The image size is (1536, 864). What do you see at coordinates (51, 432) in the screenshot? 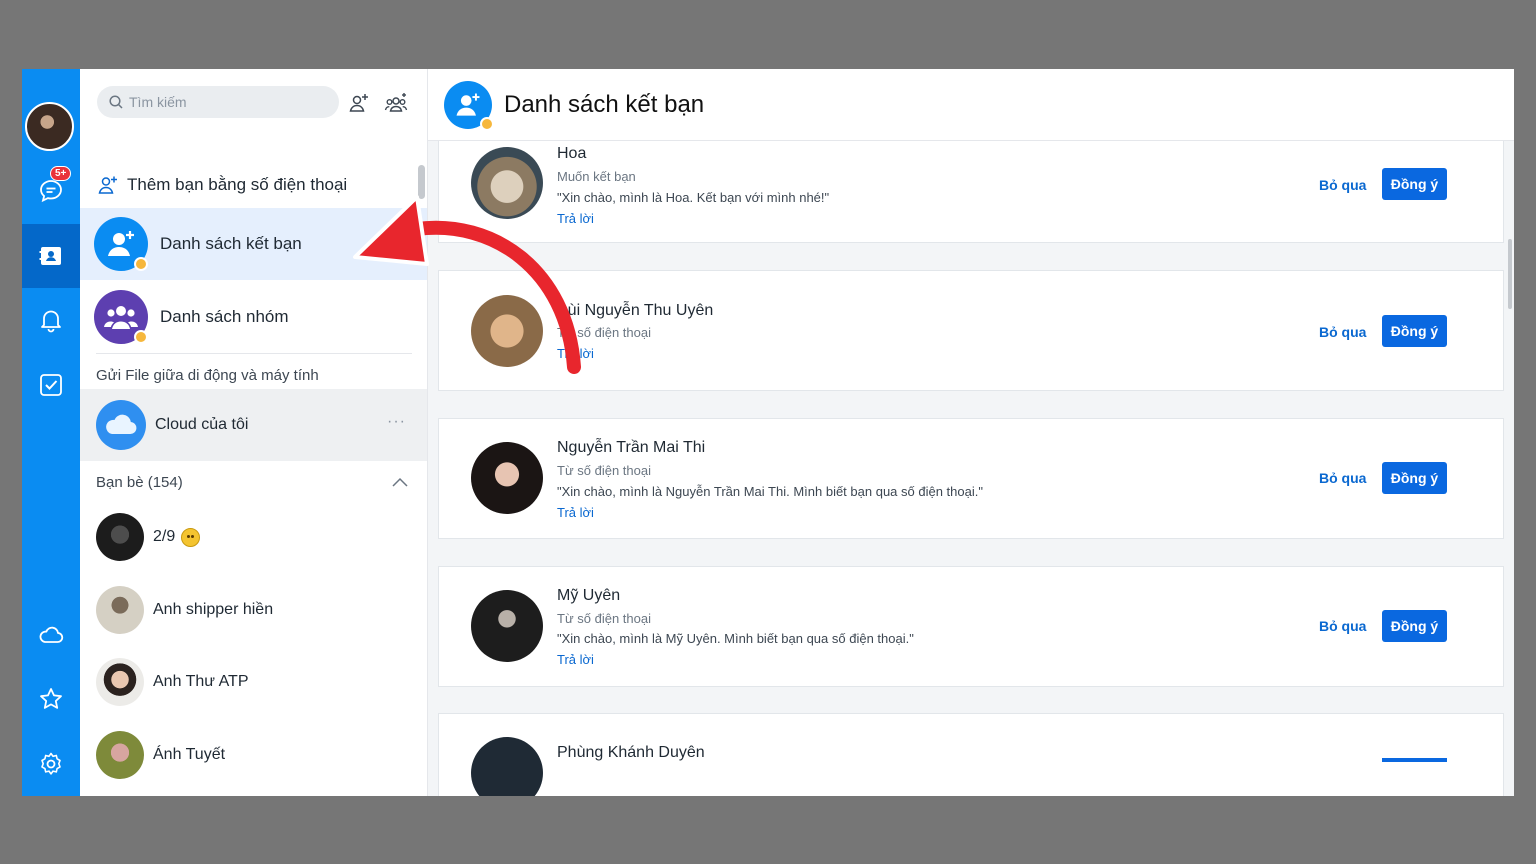
I see `nav-rail: 5+` at bounding box center [51, 432].